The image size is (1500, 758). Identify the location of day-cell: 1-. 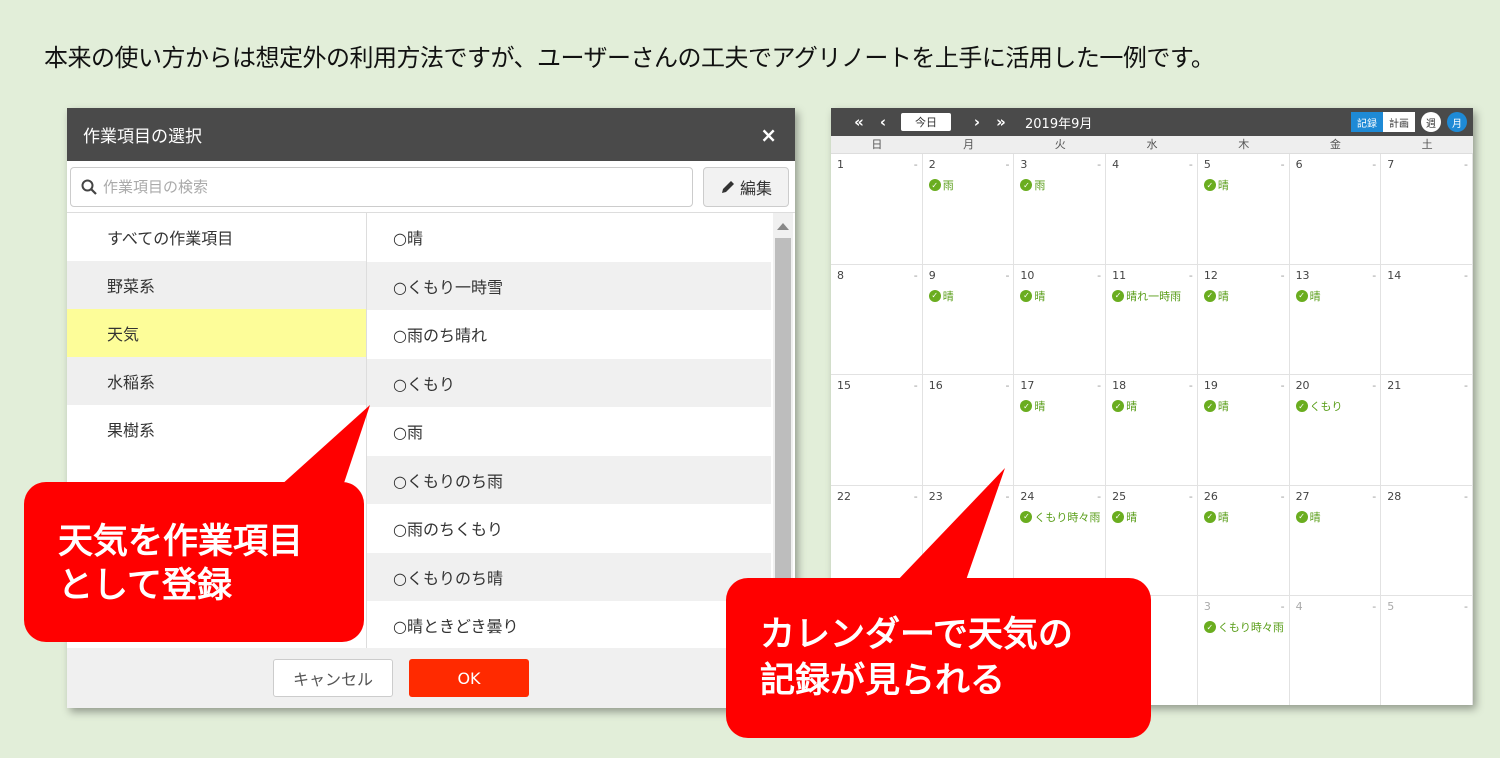
(877, 209).